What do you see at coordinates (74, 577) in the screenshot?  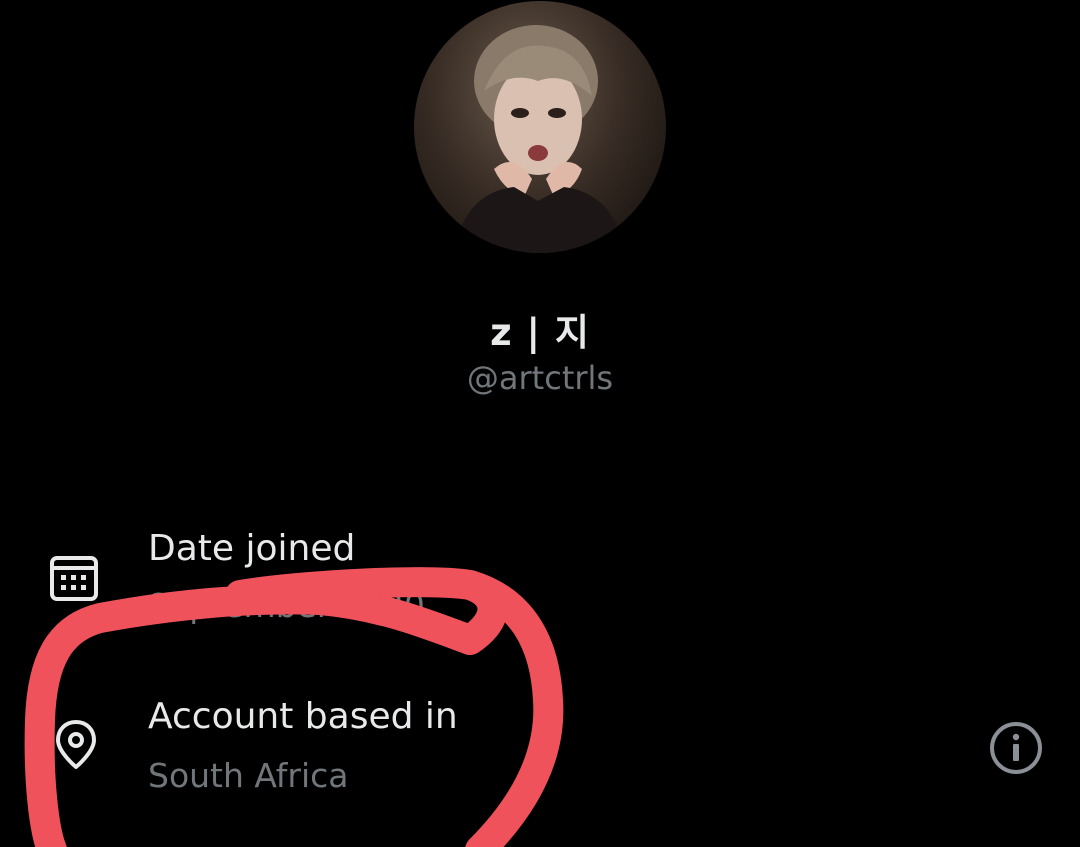 I see `calendar-icon` at bounding box center [74, 577].